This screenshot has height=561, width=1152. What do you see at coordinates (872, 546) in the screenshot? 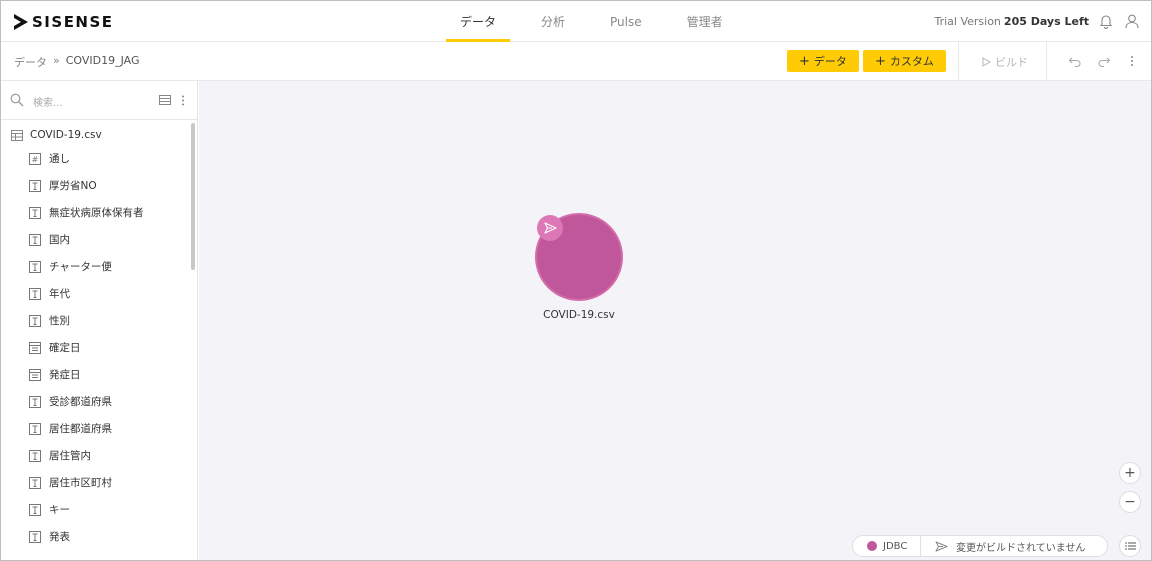
I see `connector-color-dot` at bounding box center [872, 546].